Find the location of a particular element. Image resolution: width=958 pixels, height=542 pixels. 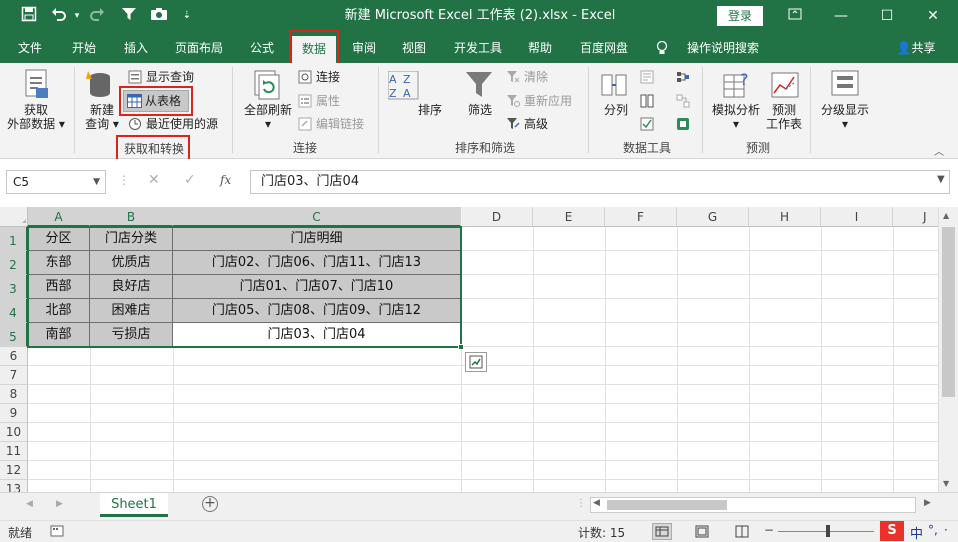

minimize-icon: — is located at coordinates (841, 16).